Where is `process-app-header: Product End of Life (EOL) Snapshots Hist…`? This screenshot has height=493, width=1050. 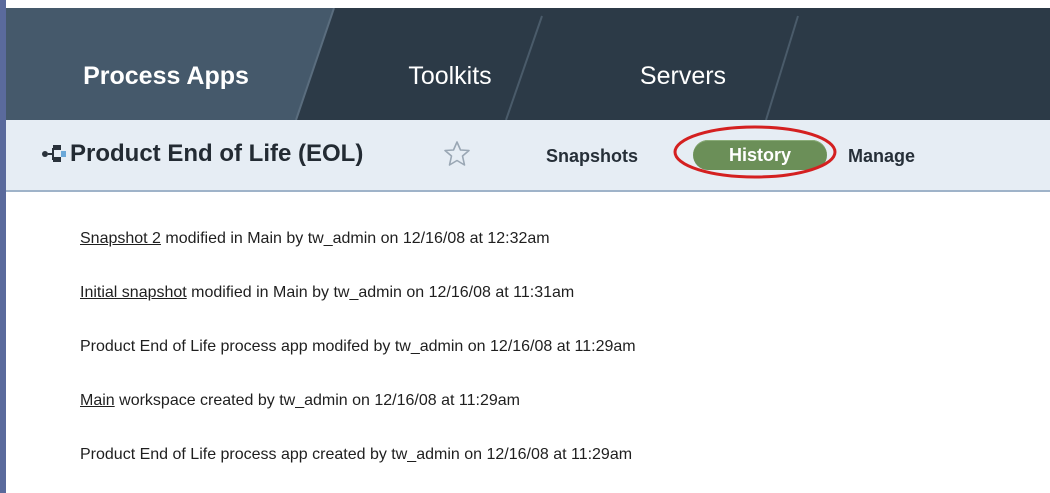
process-app-header: Product End of Life (EOL) Snapshots Hist… is located at coordinates (528, 156).